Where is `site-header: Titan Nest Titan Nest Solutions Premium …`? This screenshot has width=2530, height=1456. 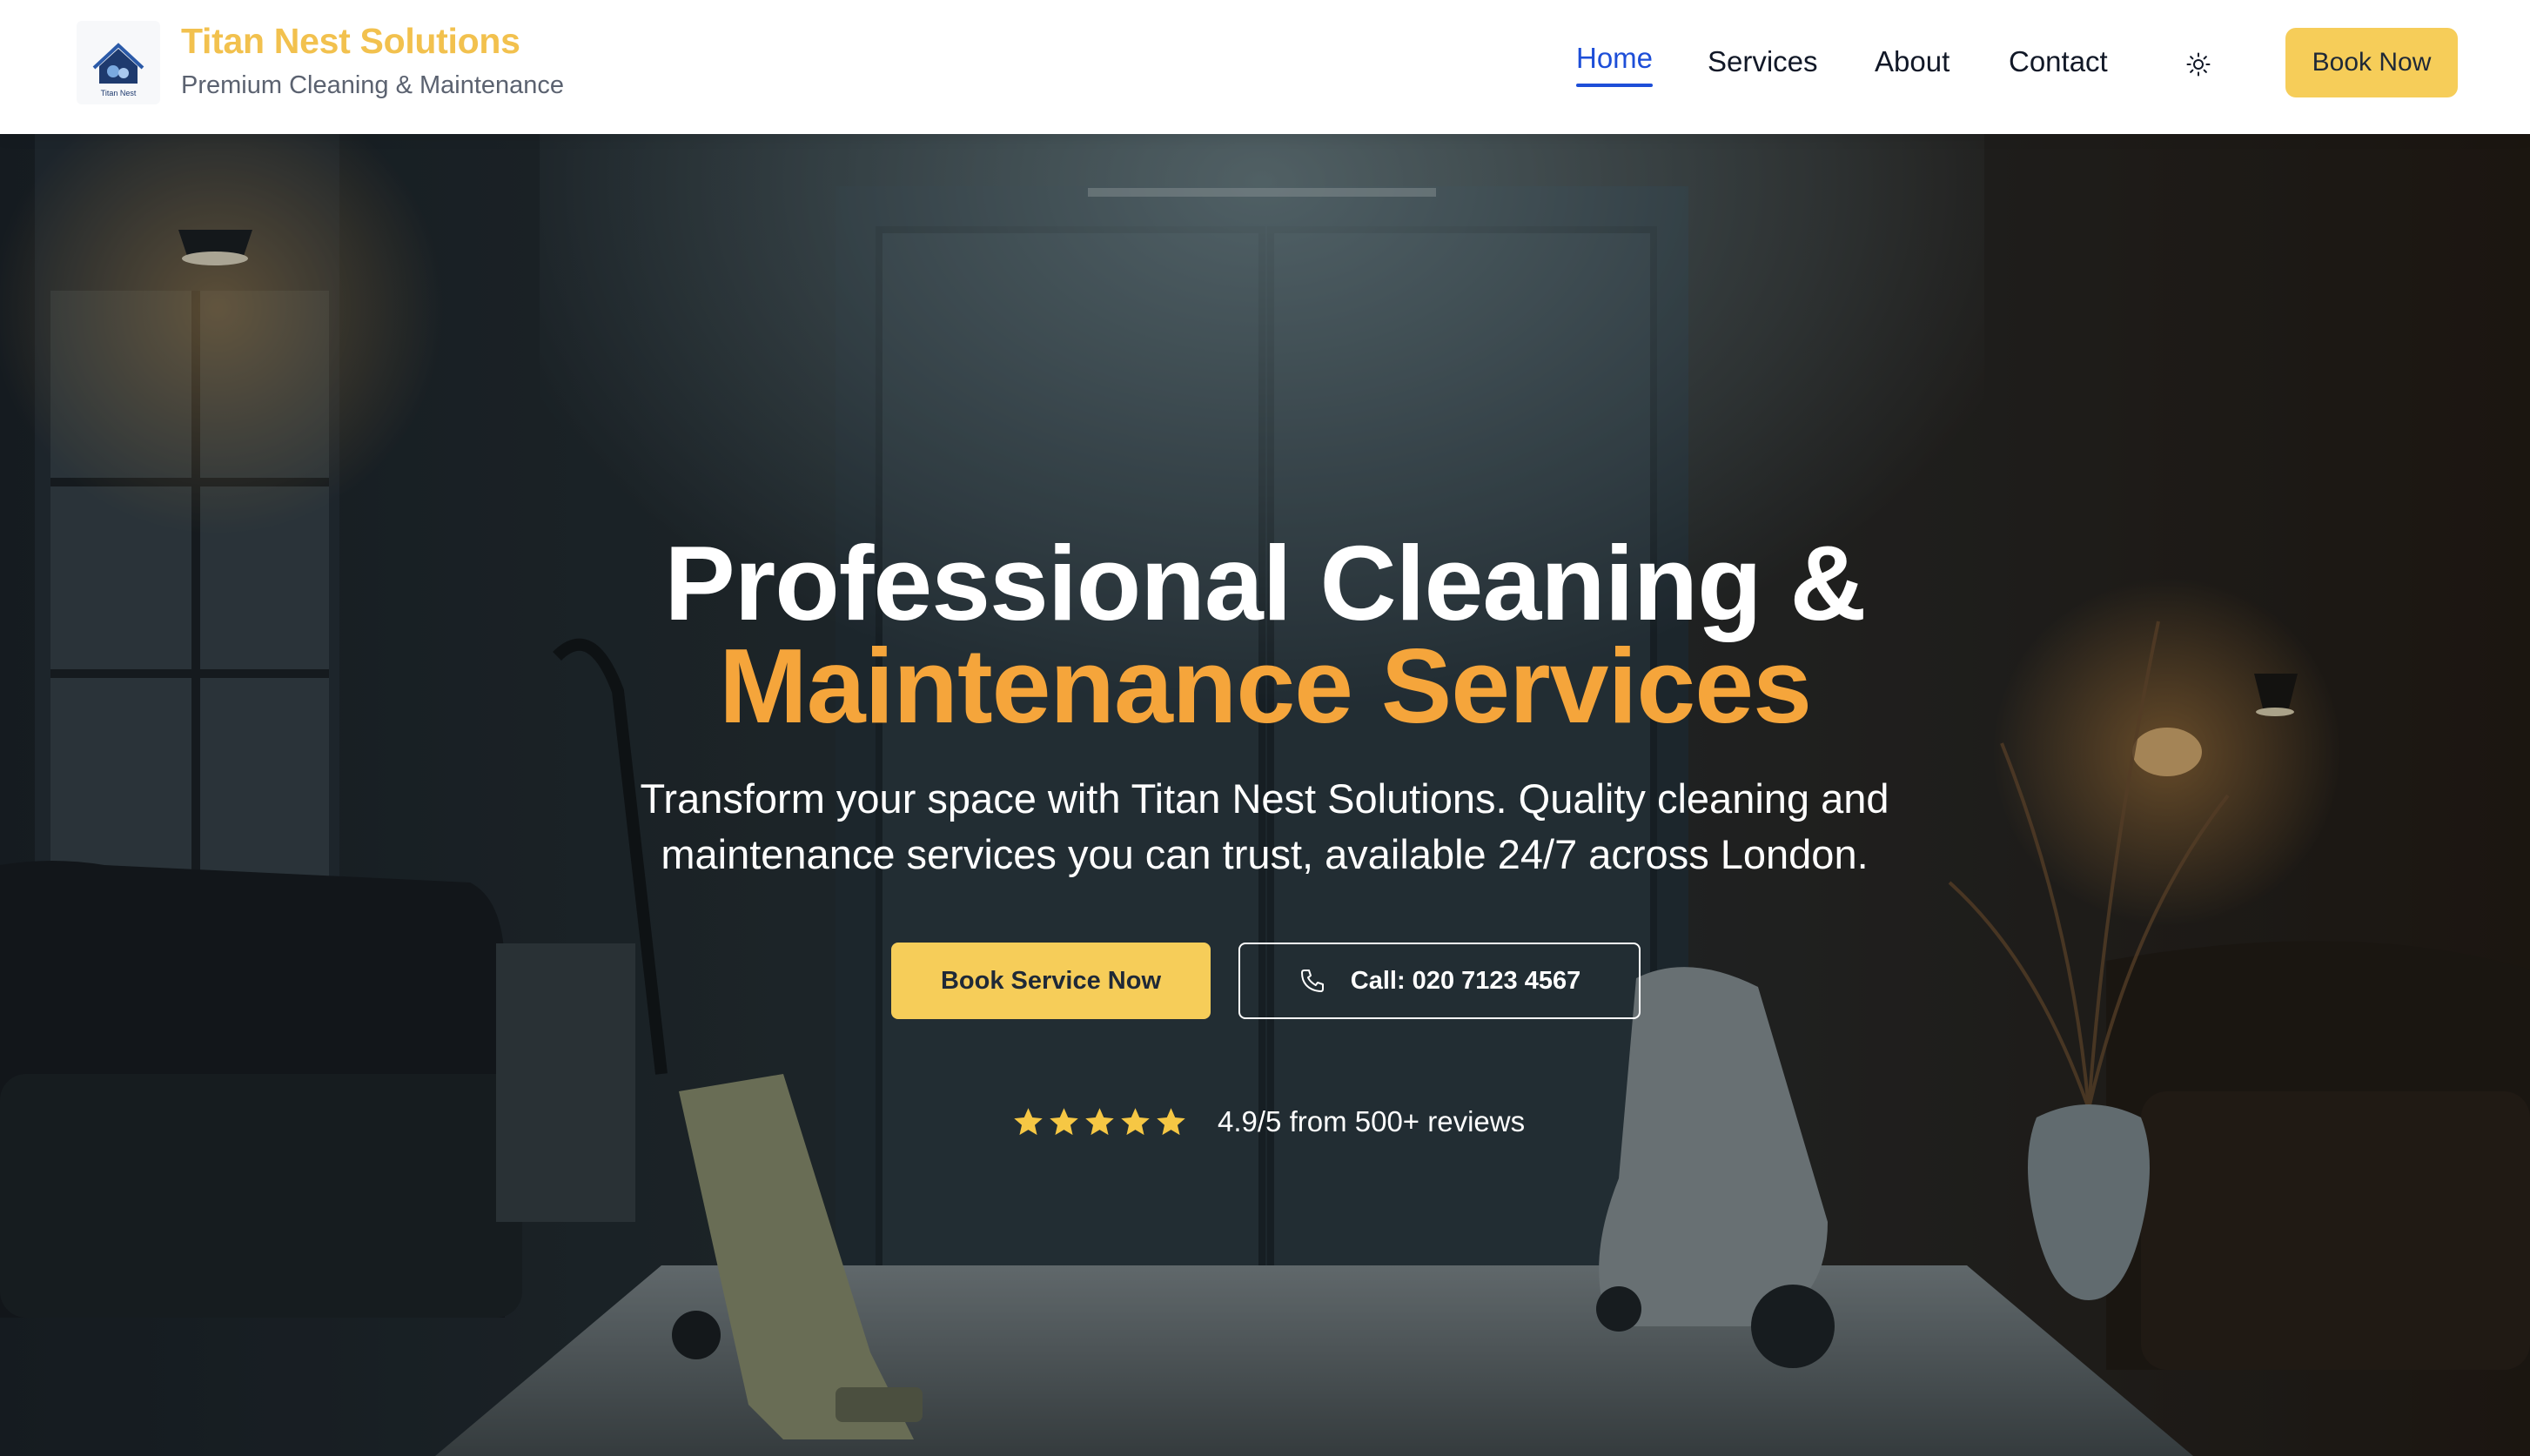
site-header: Titan Nest Titan Nest Solutions Premium … is located at coordinates (1265, 67).